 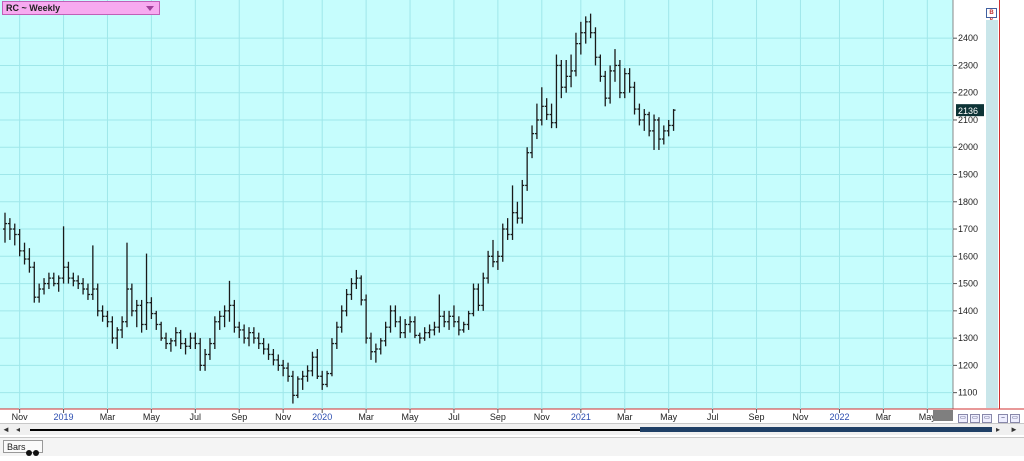 I want to click on last-price-tag: 2136, so click(x=970, y=110).